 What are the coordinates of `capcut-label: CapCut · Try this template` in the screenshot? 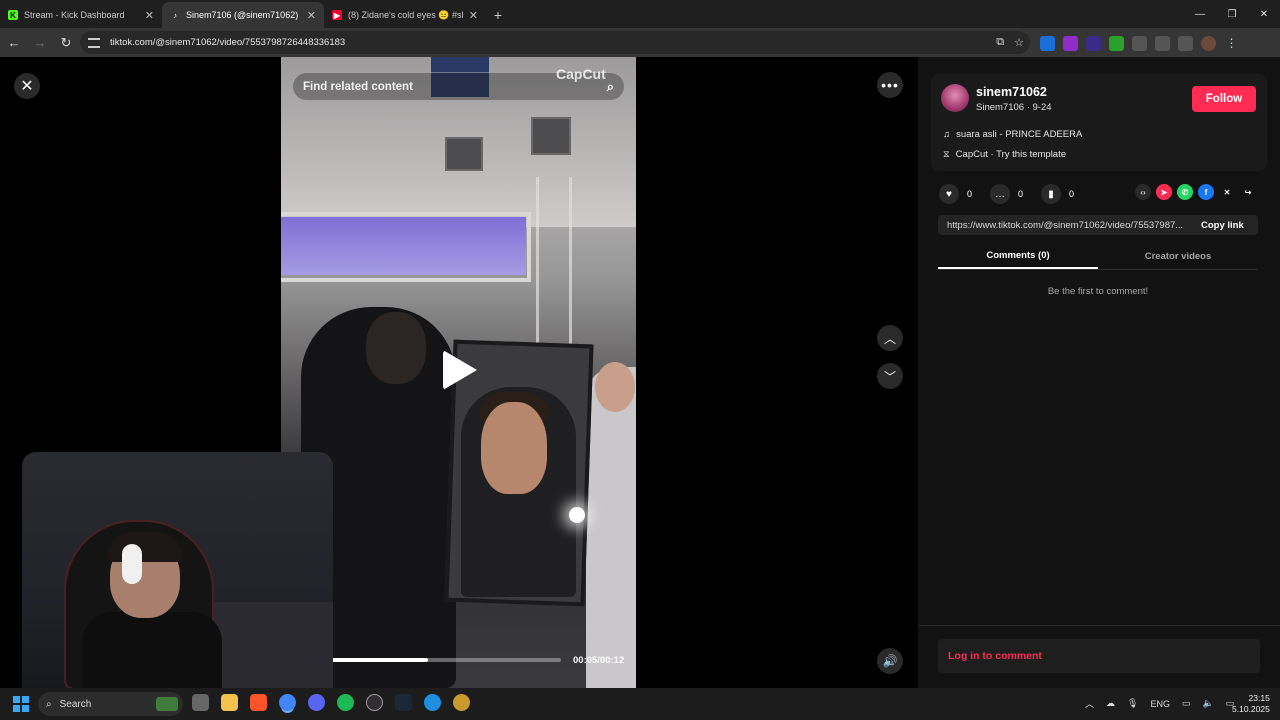 It's located at (1011, 154).